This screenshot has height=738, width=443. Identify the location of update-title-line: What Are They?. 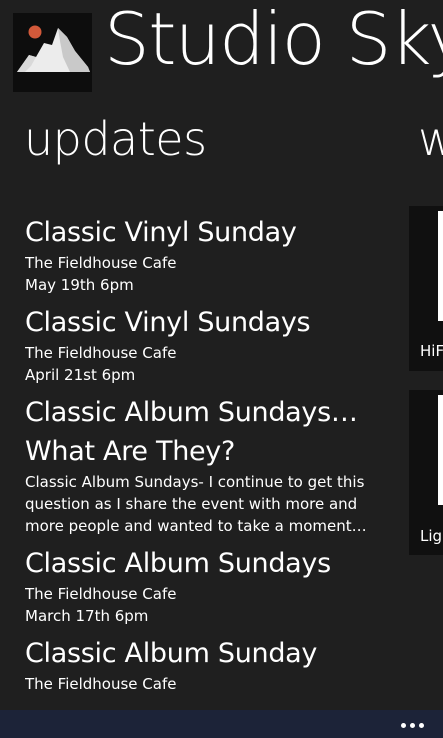
(130, 451).